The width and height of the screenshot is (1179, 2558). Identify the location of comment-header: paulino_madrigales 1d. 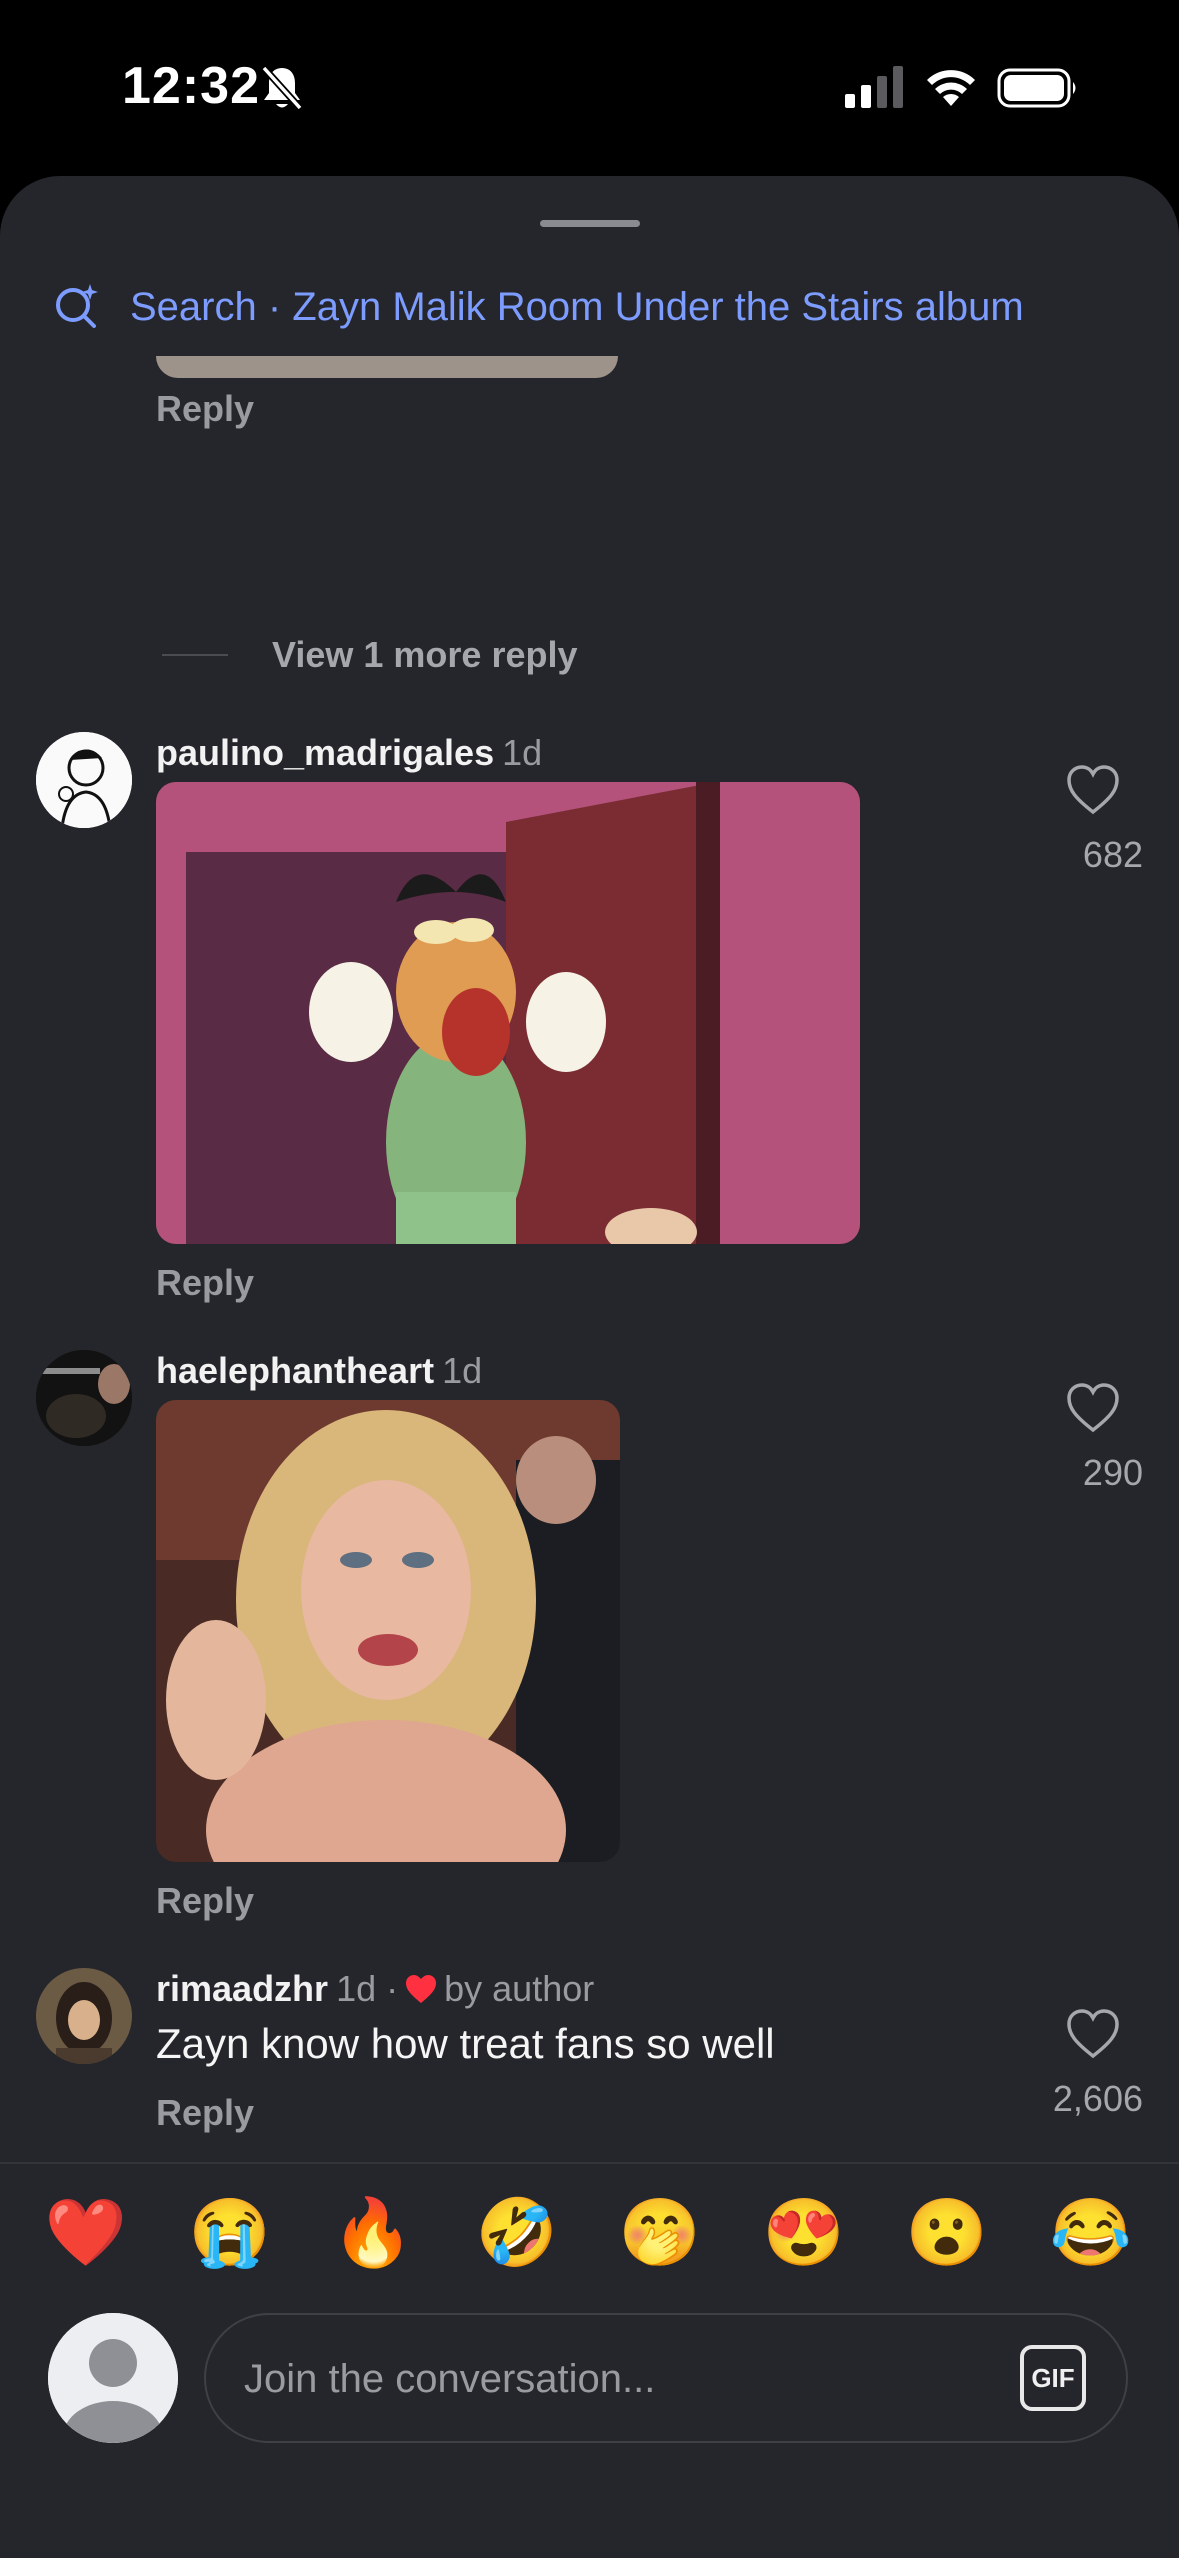
(349, 753).